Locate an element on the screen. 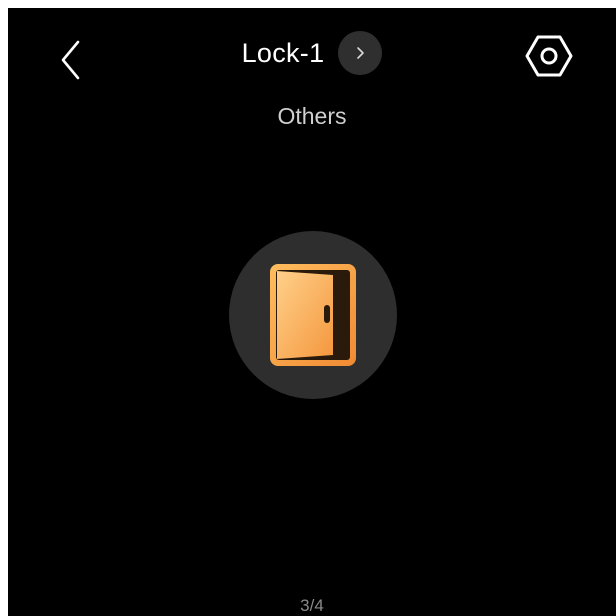 The width and height of the screenshot is (616, 616). hex-settings-icon is located at coordinates (549, 56).